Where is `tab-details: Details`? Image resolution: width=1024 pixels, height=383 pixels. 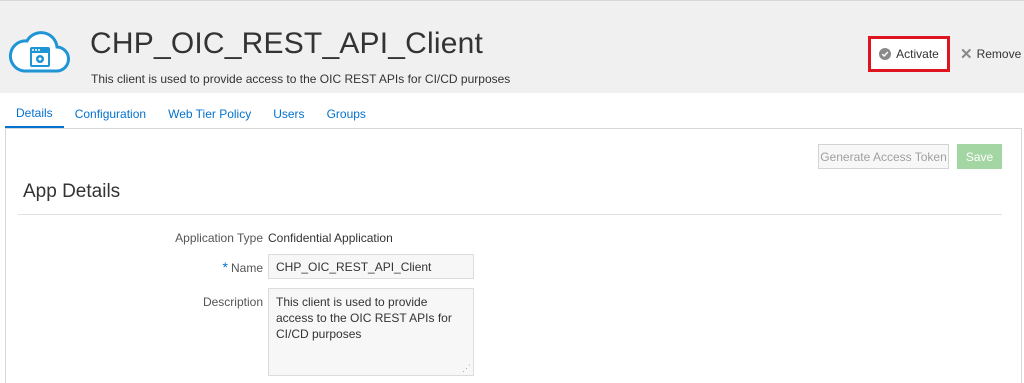
tab-details: Details is located at coordinates (34, 114).